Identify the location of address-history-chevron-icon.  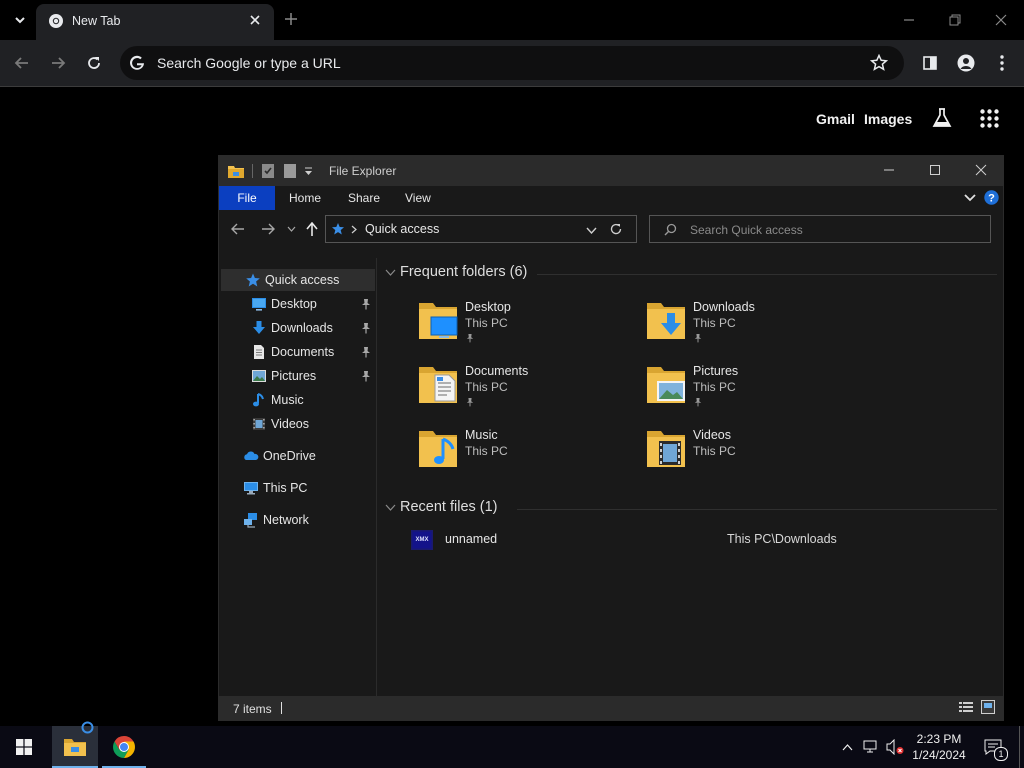
(591, 230).